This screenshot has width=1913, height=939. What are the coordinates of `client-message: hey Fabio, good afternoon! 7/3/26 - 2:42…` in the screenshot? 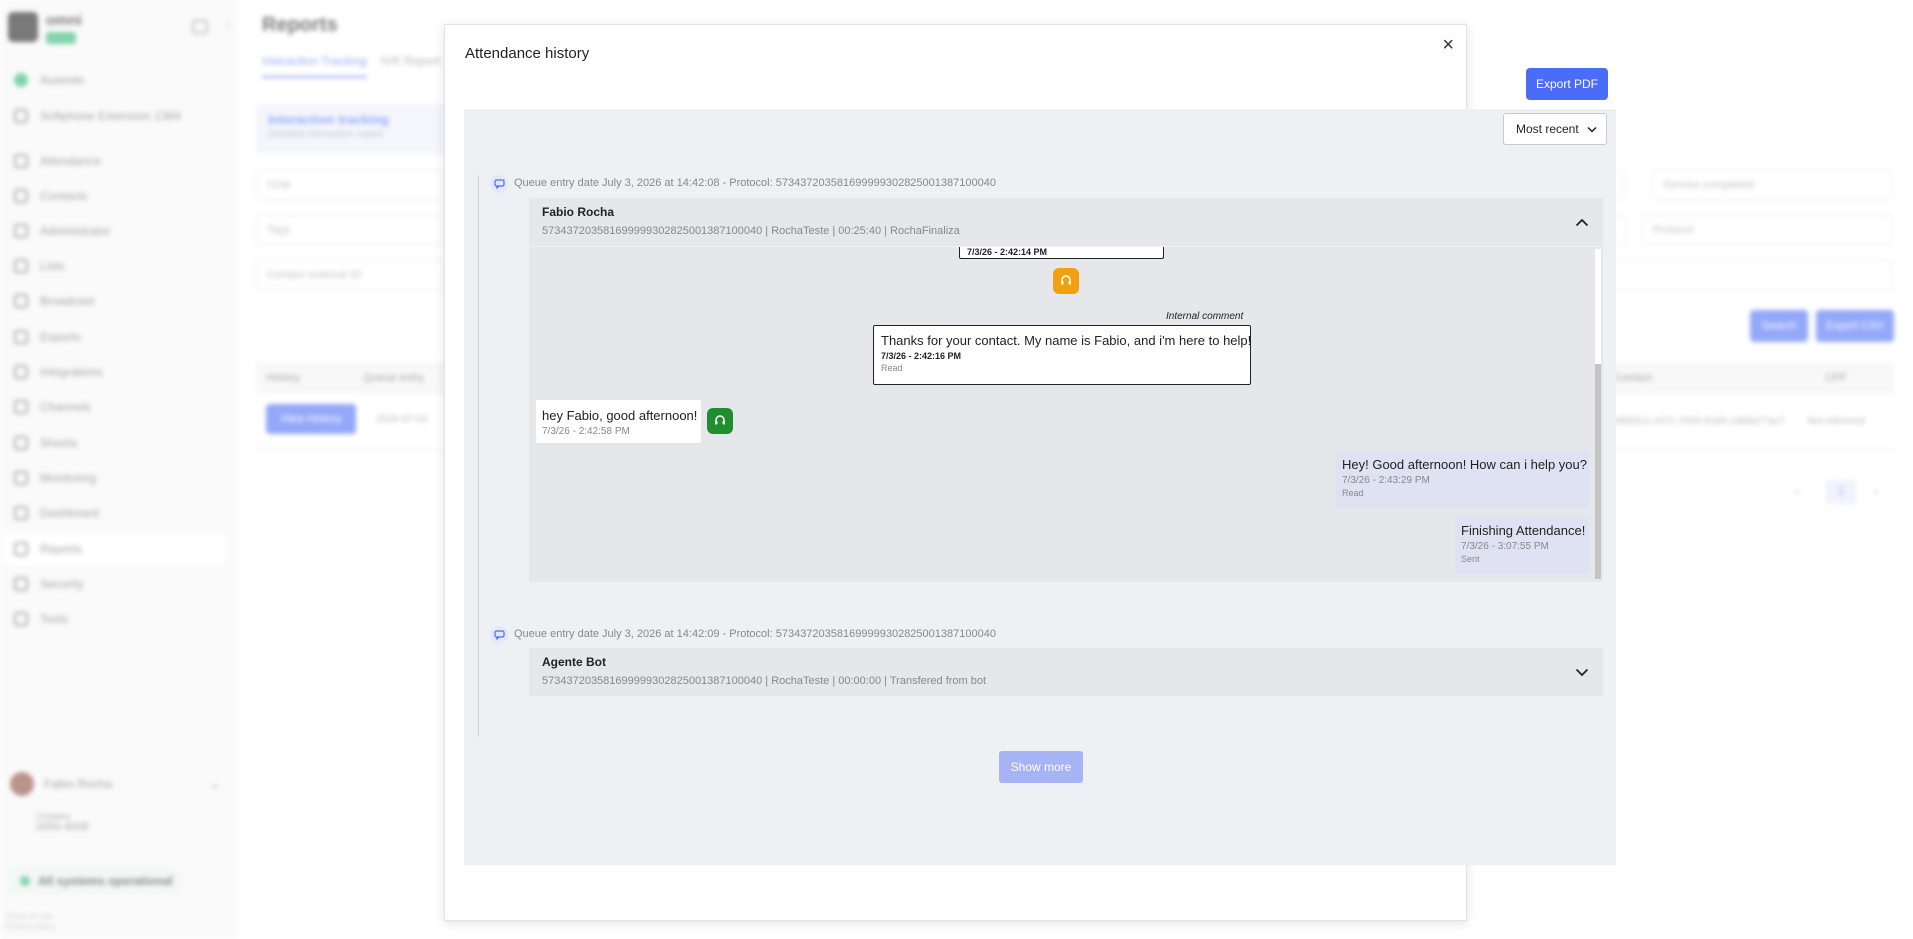 It's located at (618, 421).